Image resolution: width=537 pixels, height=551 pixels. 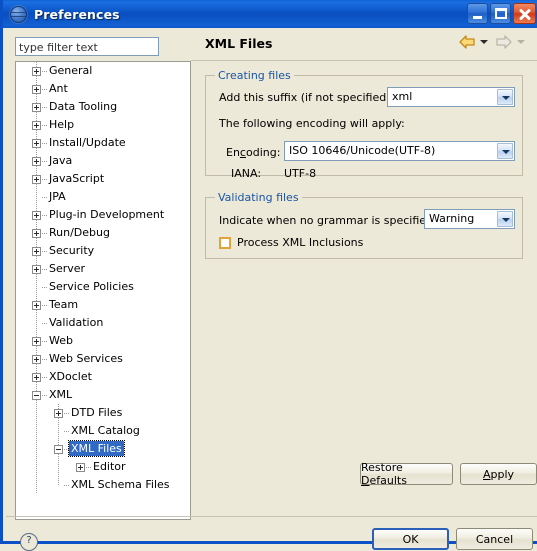 I want to click on tree-item-label: Java, so click(x=61, y=160).